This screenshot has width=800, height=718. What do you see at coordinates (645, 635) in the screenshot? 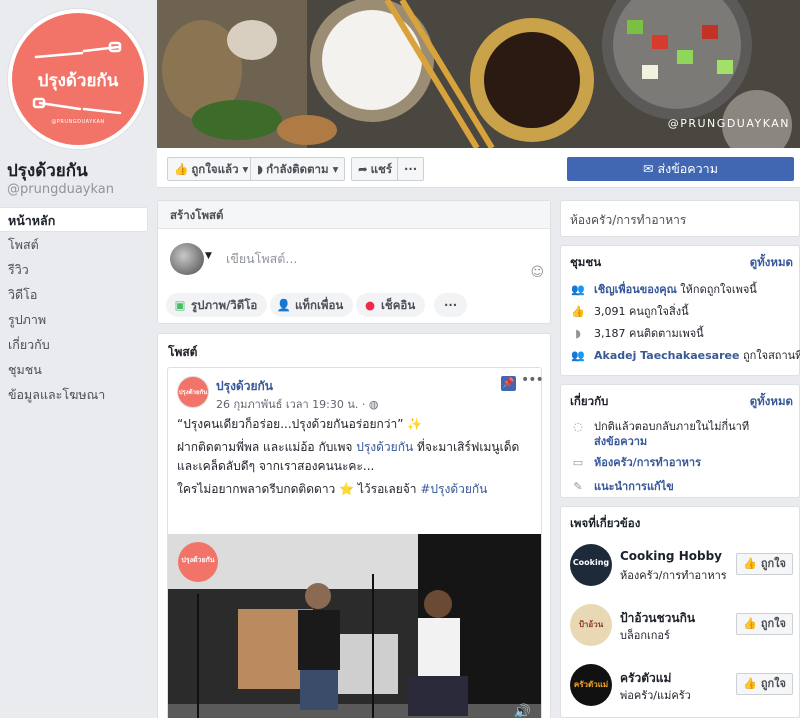
I see `related-page-category: บล็อกเกอร์` at bounding box center [645, 635].